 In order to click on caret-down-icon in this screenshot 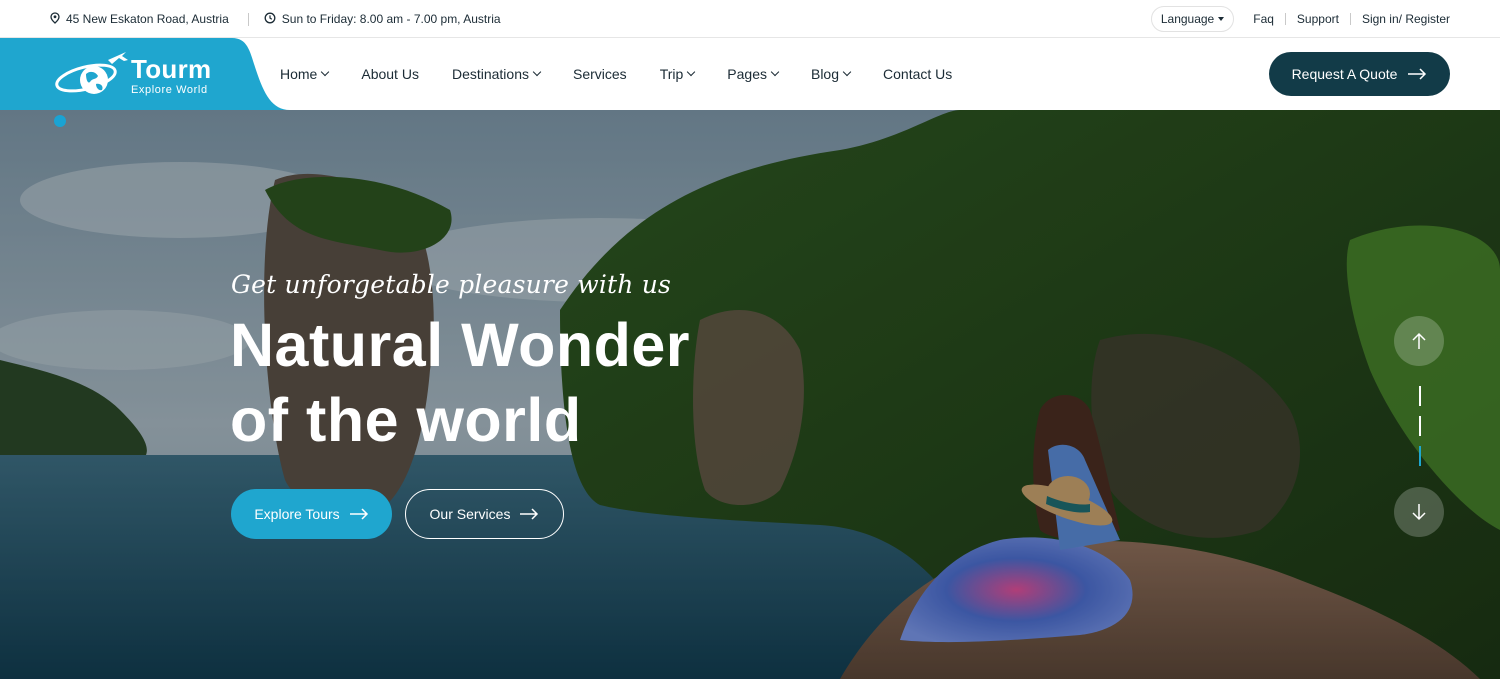, I will do `click(1221, 19)`.